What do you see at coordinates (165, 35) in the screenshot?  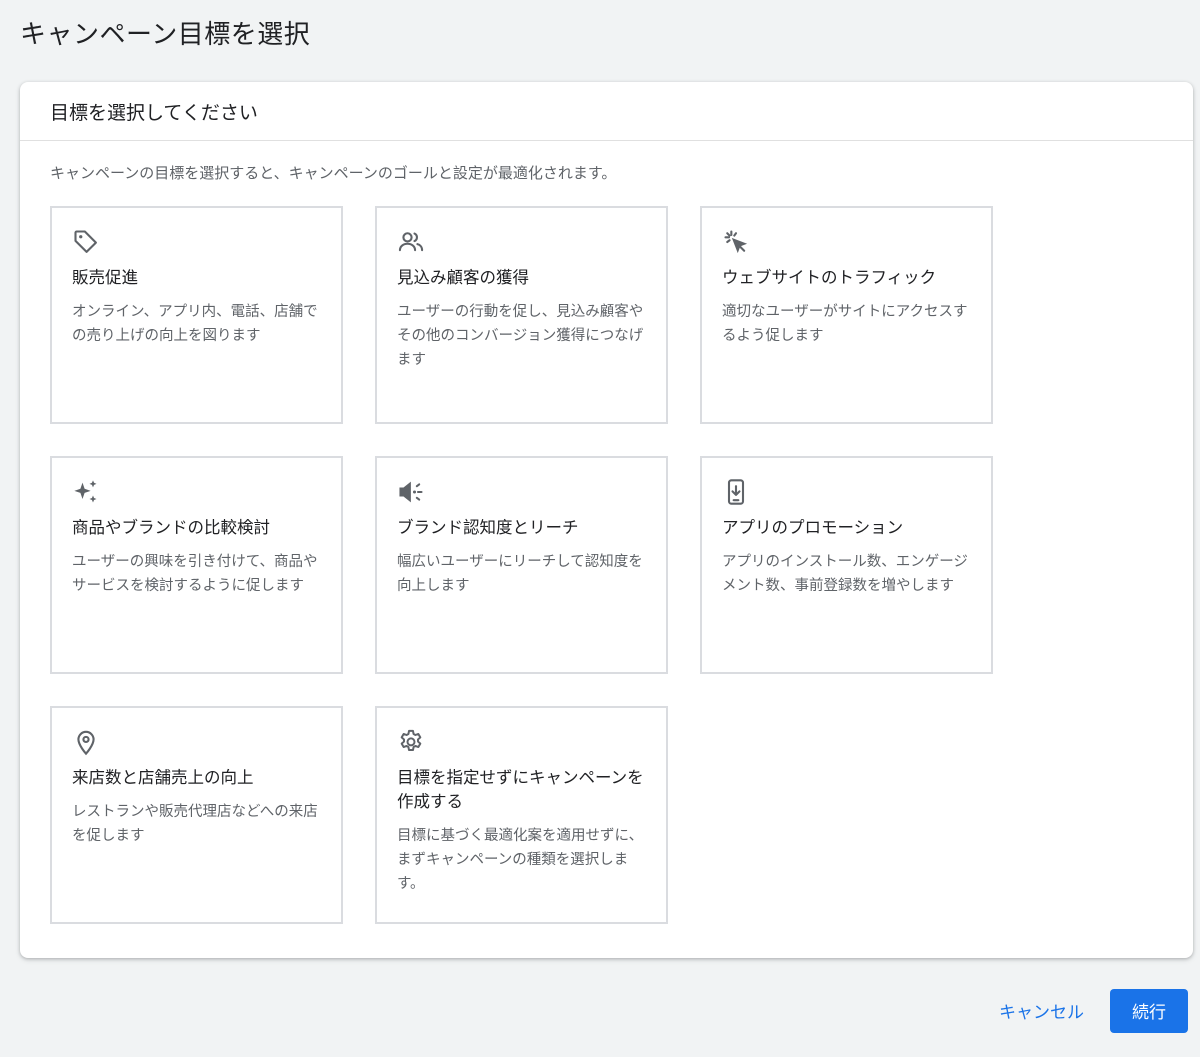 I see `page-title: キャンペーン目標を選択` at bounding box center [165, 35].